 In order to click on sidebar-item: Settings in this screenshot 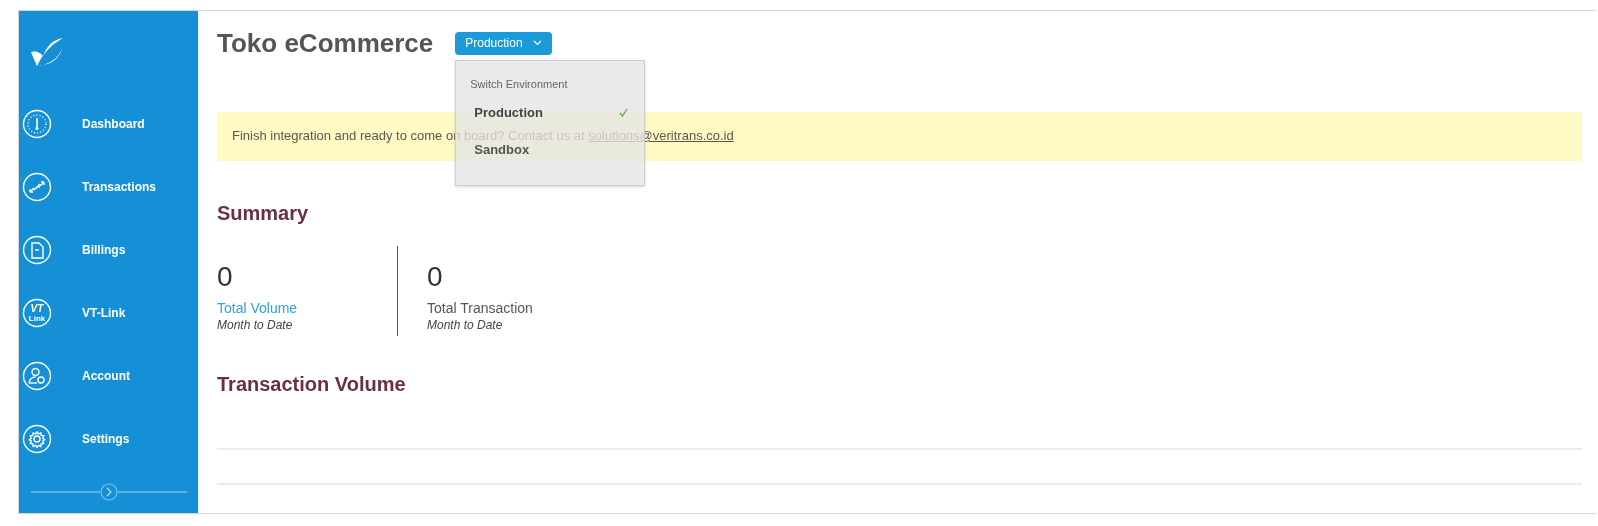, I will do `click(108, 438)`.